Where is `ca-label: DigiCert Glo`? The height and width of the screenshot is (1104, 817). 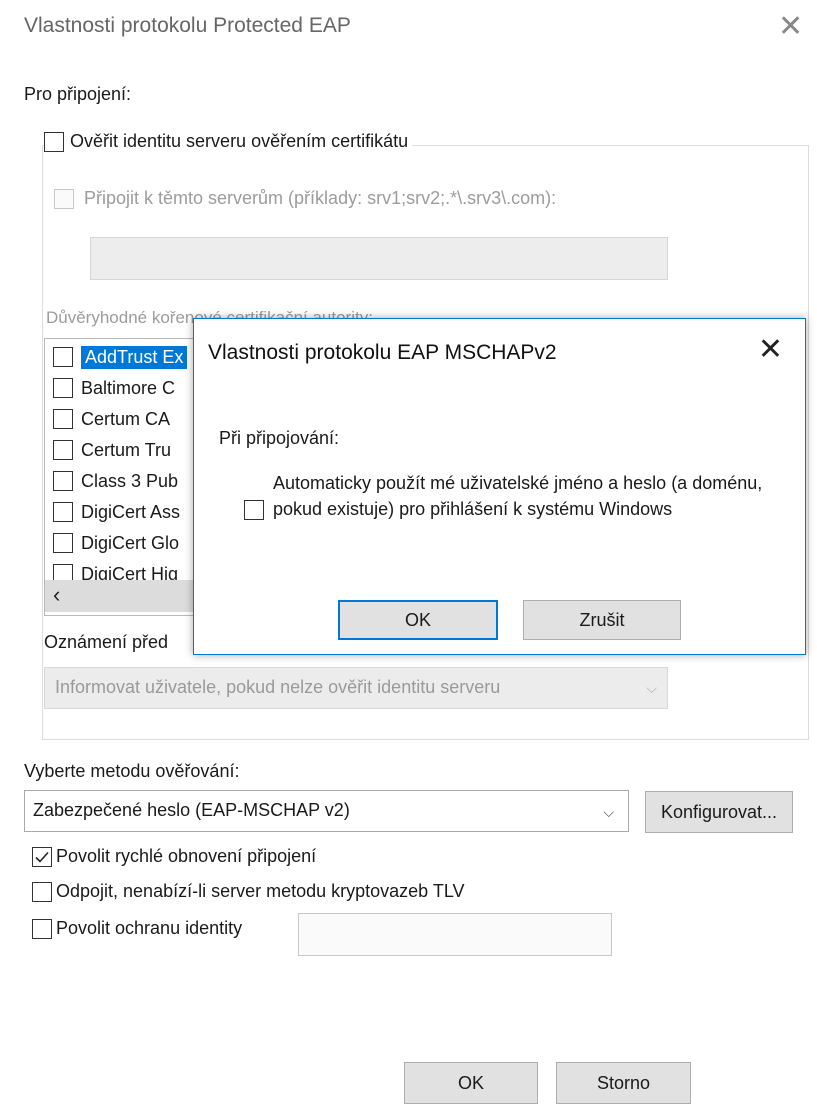 ca-label: DigiCert Glo is located at coordinates (130, 542).